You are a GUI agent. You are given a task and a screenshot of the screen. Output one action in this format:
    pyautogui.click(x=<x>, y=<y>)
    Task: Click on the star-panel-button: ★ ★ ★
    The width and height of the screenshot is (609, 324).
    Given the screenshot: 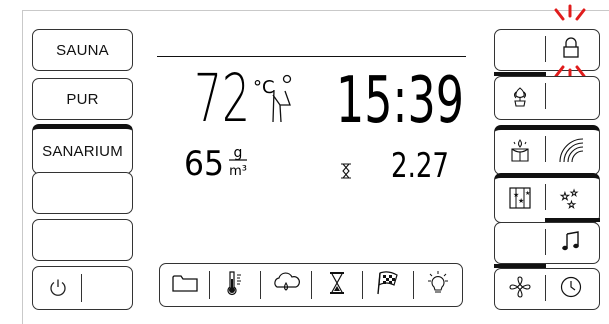 What is the action you would take?
    pyautogui.click(x=520, y=200)
    